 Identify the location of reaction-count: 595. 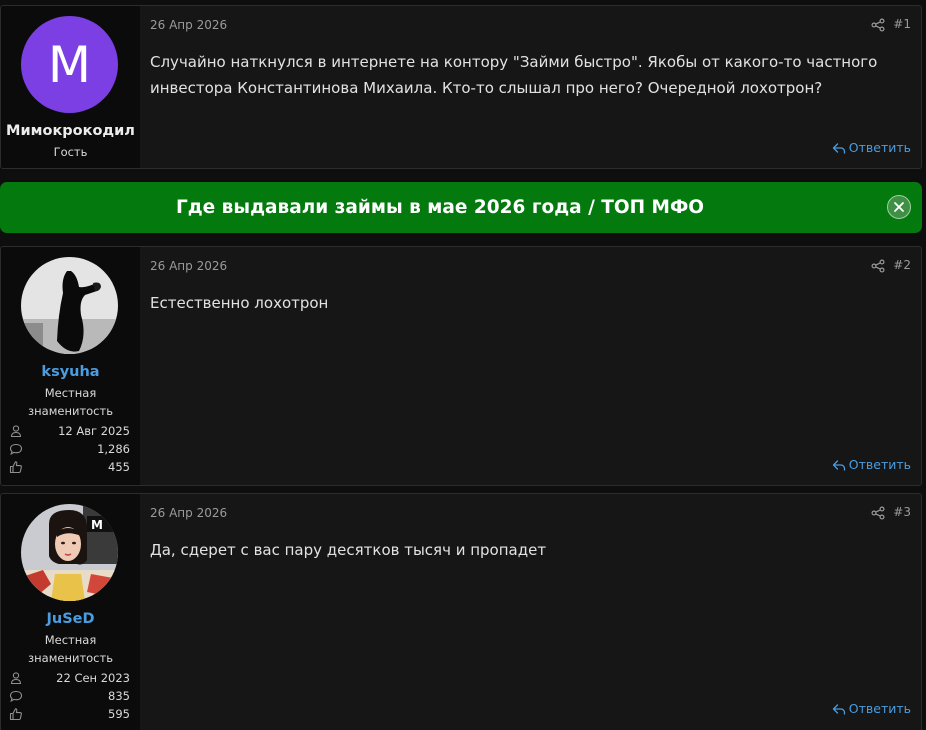
(119, 714).